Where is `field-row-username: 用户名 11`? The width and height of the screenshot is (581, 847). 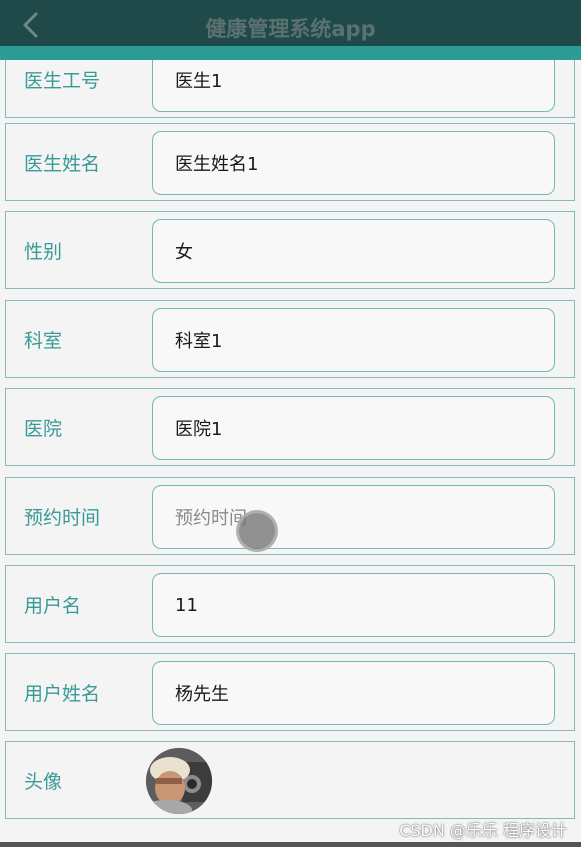
field-row-username: 用户名 11 is located at coordinates (290, 604).